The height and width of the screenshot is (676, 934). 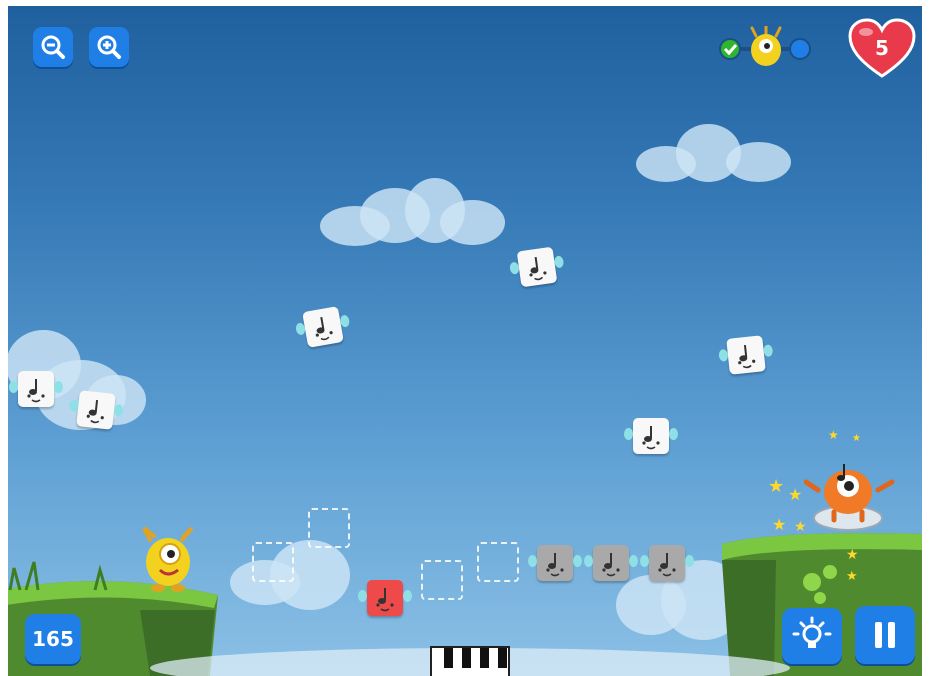 I want to click on pause-button, so click(x=885, y=635).